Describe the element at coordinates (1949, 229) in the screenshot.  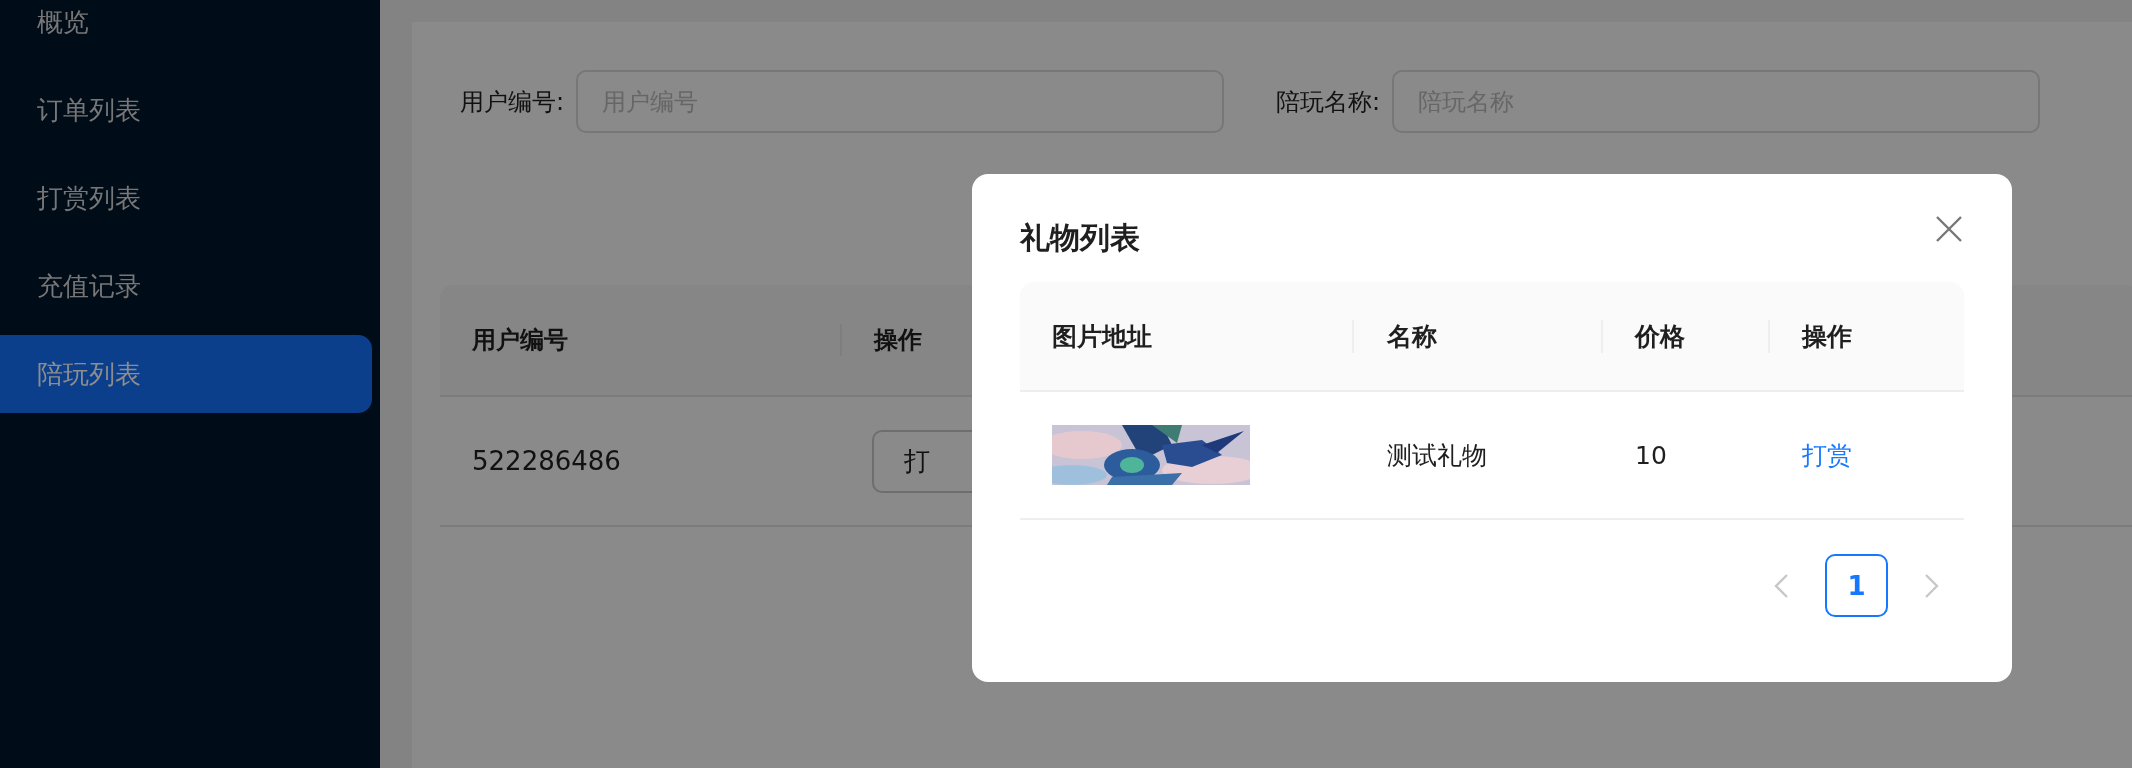
I see `close-icon` at that location.